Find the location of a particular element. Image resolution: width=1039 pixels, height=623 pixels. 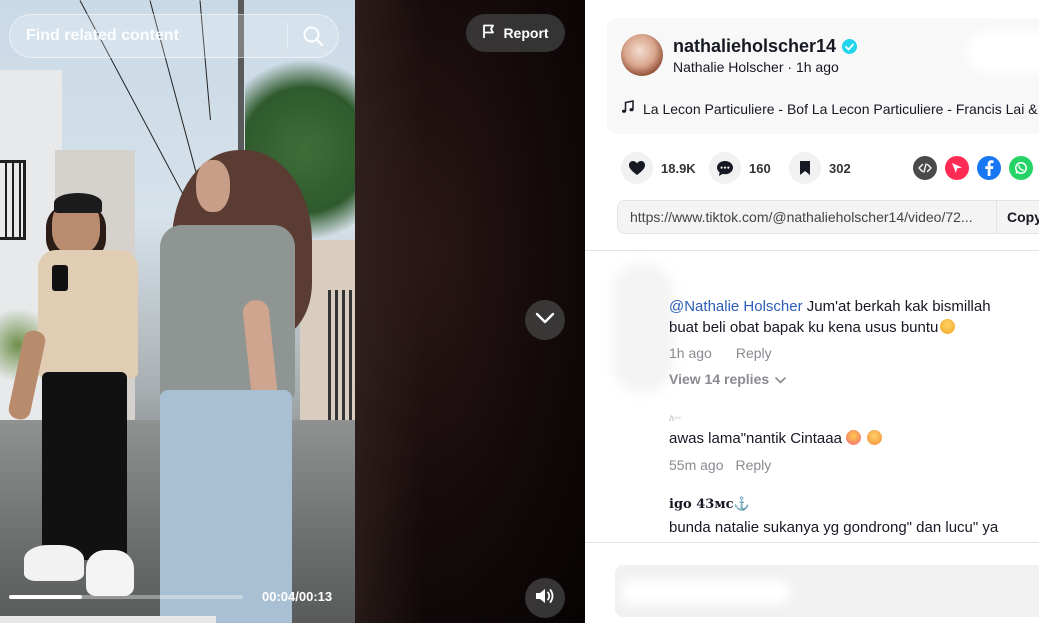

comment-time: 1h ago is located at coordinates (690, 353).